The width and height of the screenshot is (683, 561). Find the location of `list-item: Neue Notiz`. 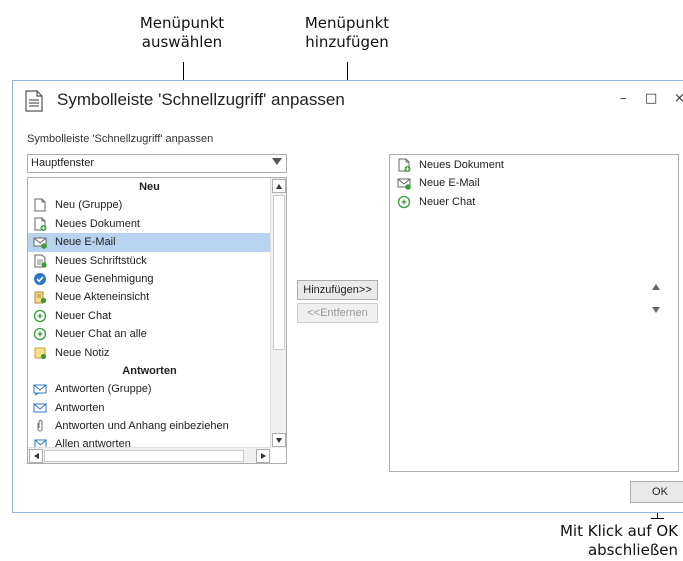

list-item: Neue Notiz is located at coordinates (149, 353).